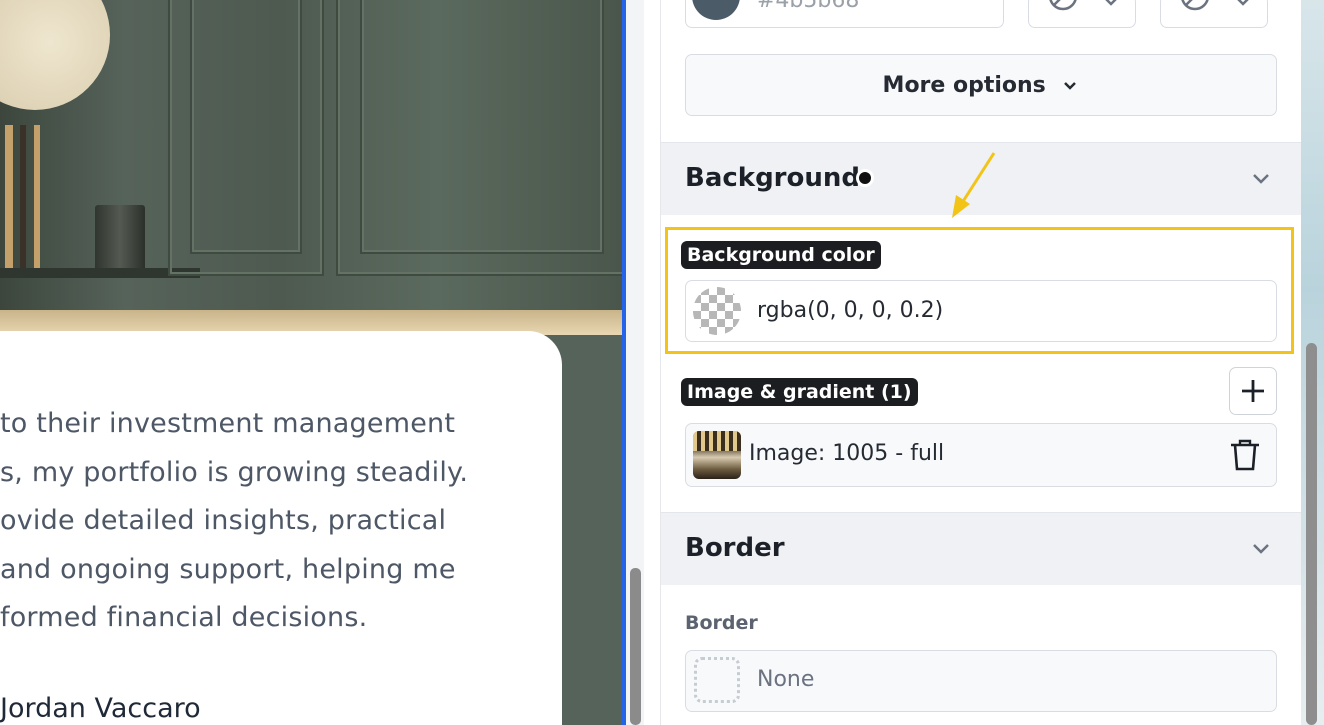 This screenshot has height=725, width=1324. What do you see at coordinates (964, 85) in the screenshot?
I see `more-options-text: More options` at bounding box center [964, 85].